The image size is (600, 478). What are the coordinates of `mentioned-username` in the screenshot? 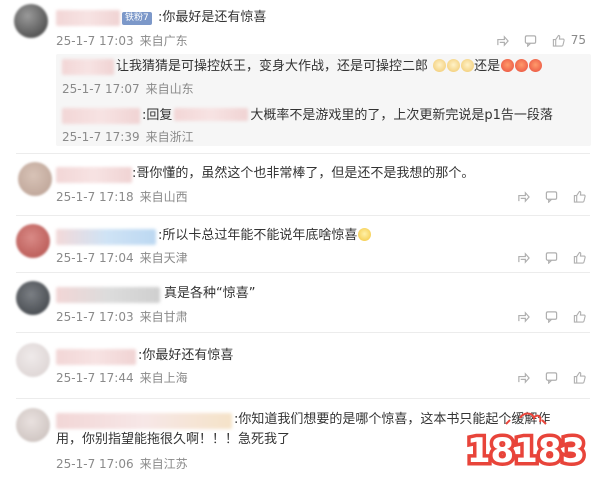 It's located at (211, 114).